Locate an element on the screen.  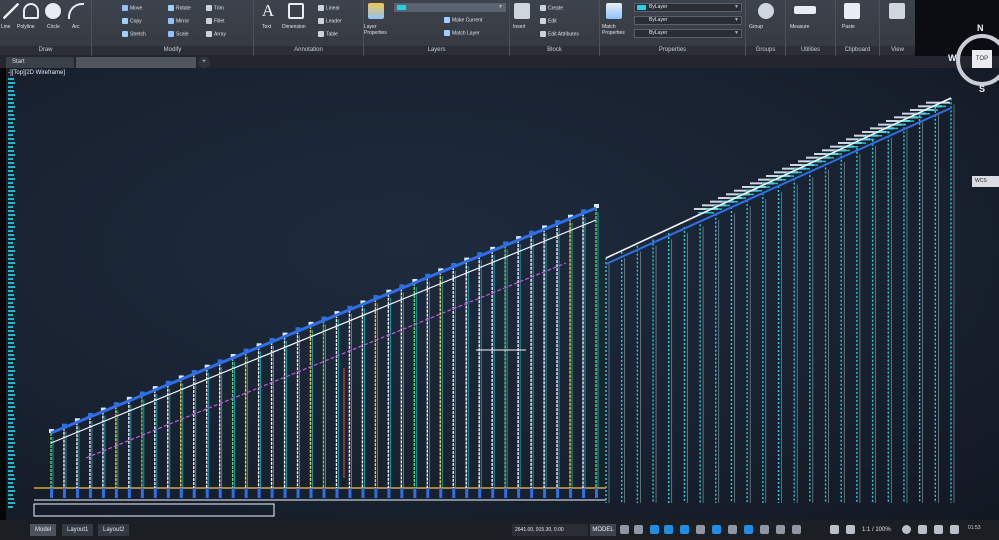
leader-tool: Leader is located at coordinates (330, 21).